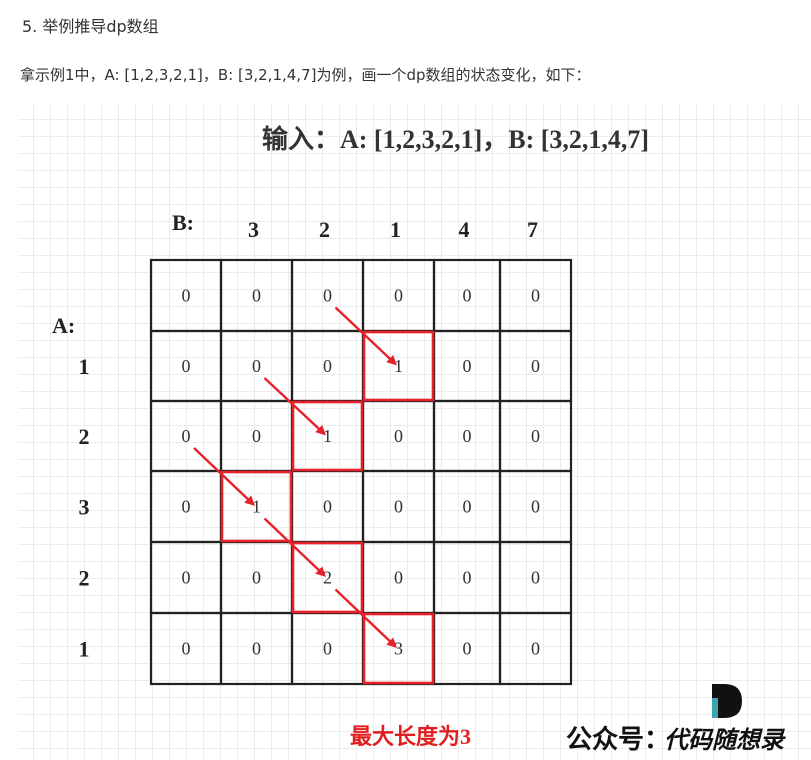  I want to click on dp-cell-value: 3, so click(398, 649).